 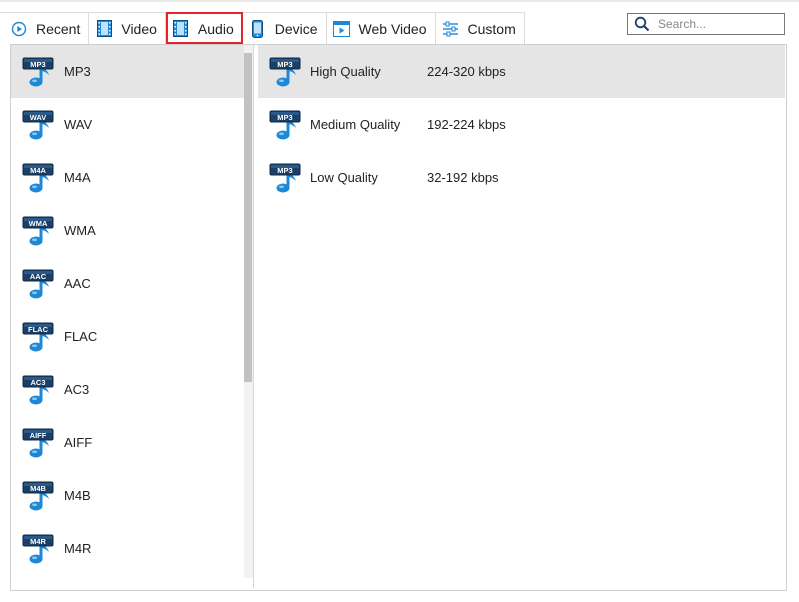 I want to click on tab-custom: Custom, so click(x=480, y=28).